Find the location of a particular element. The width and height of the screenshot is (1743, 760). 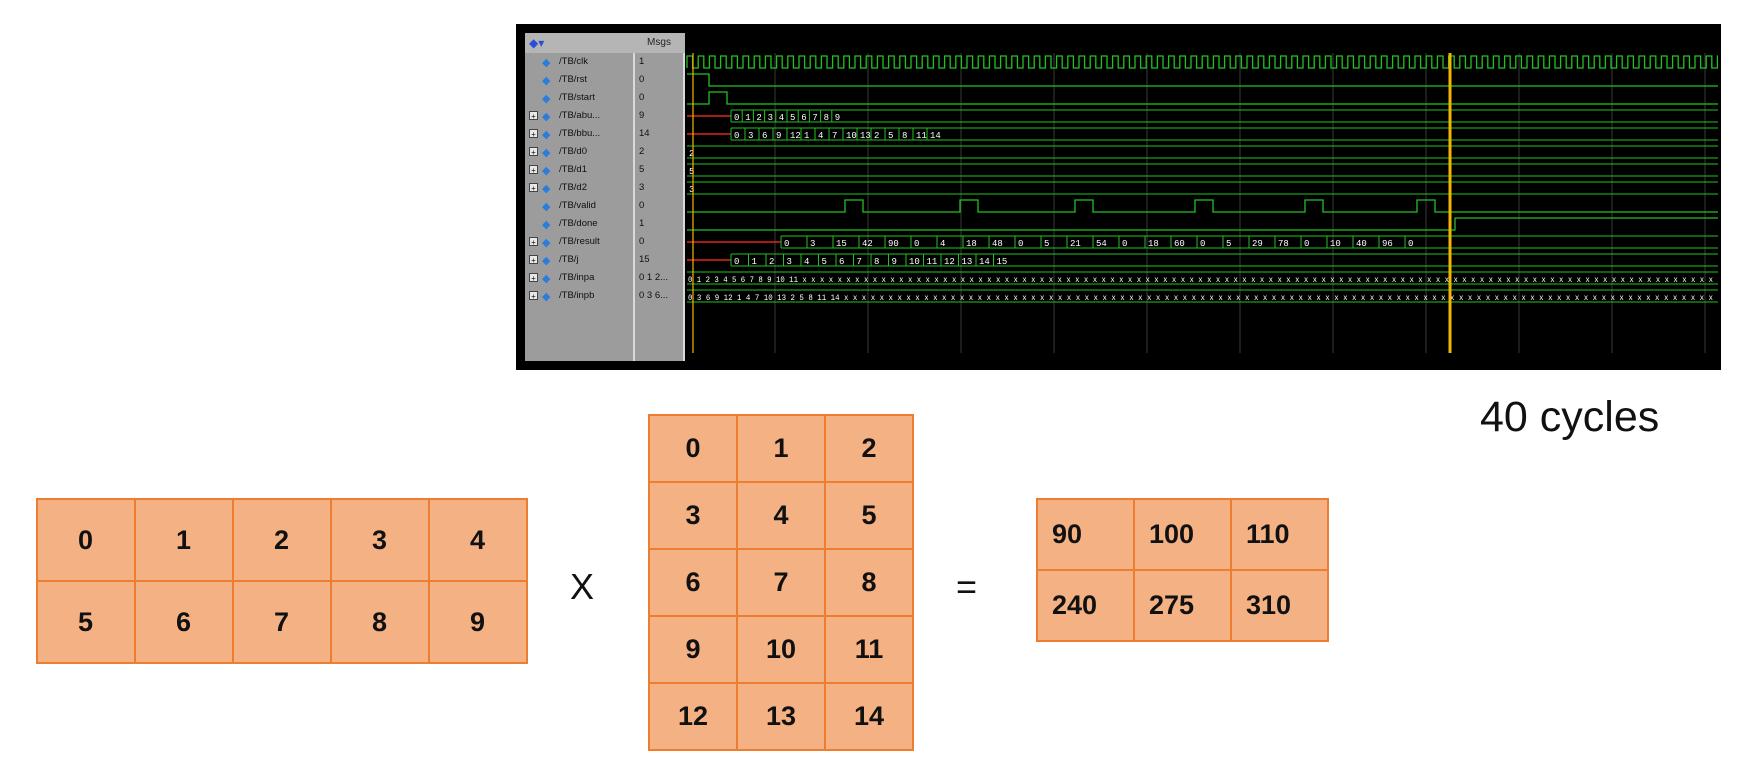

abu-label: 1 is located at coordinates (747, 118).